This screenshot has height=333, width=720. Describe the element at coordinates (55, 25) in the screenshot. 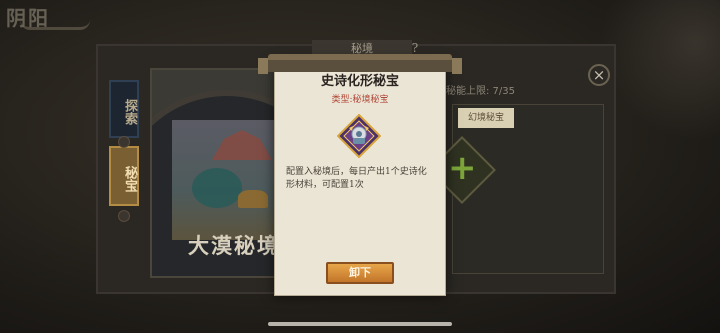

I see `logo-swoosh` at that location.